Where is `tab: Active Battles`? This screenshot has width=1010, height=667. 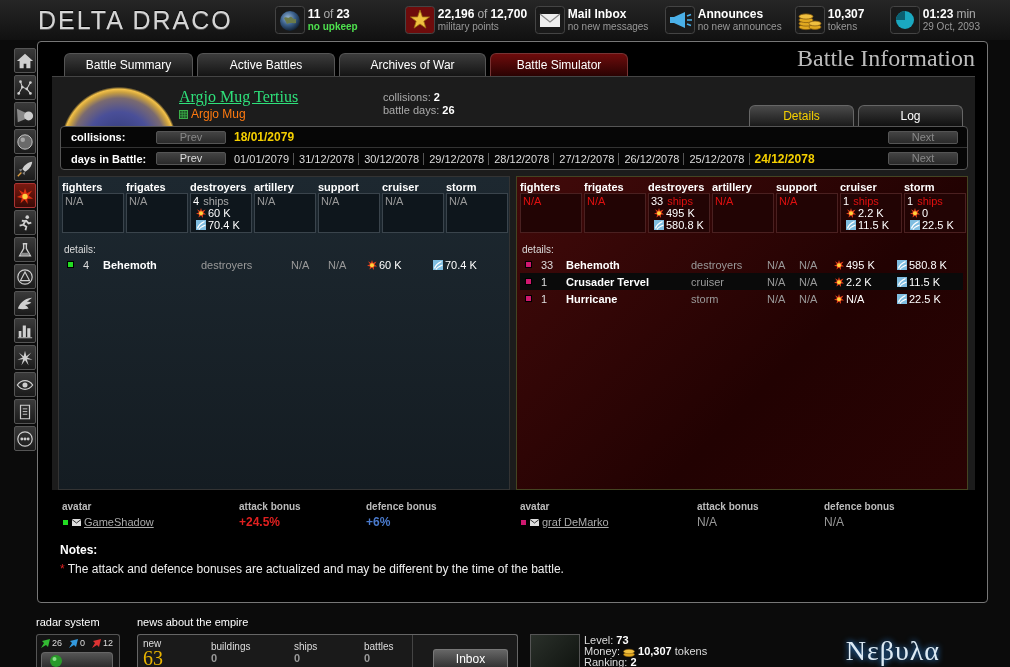 tab: Active Battles is located at coordinates (266, 64).